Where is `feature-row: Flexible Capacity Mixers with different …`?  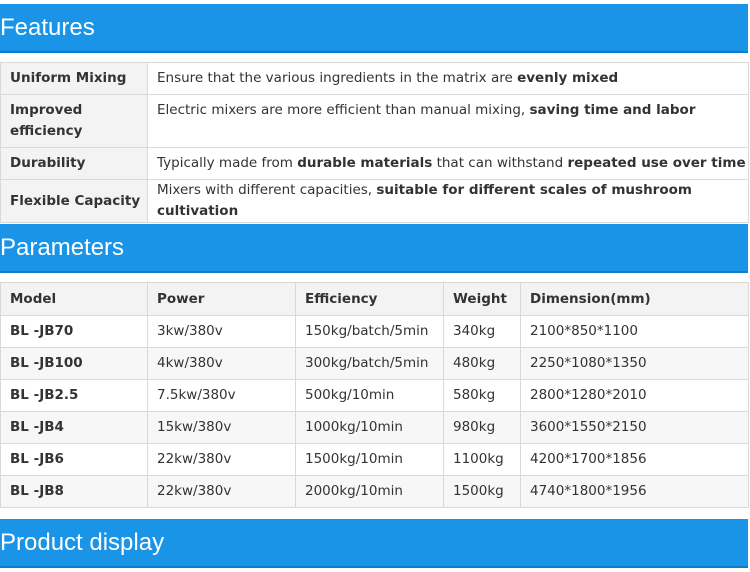 feature-row: Flexible Capacity Mixers with different … is located at coordinates (374, 201).